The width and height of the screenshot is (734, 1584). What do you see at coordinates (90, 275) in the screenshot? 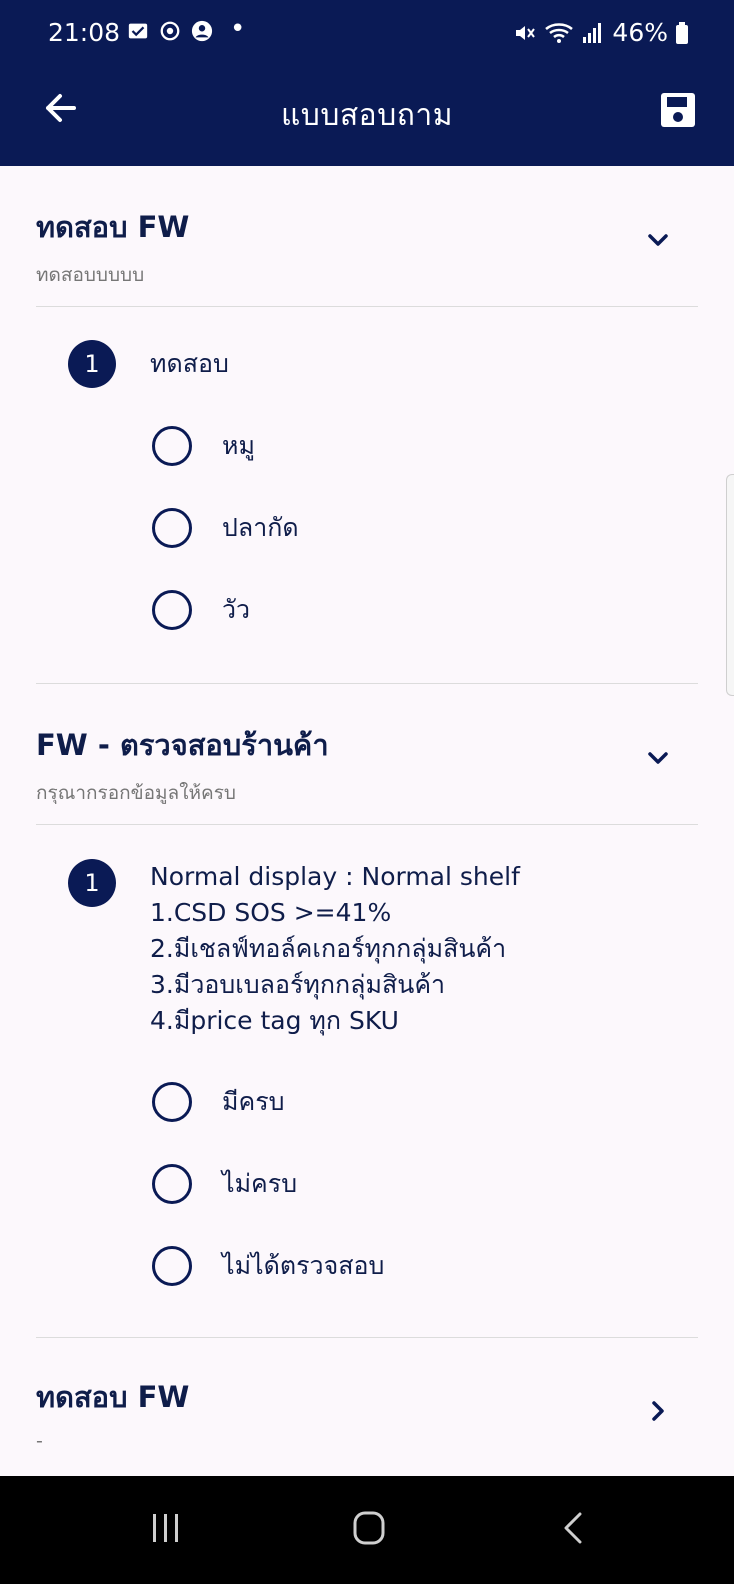
I see `section-subtitle: ทดสอบบบบบ` at bounding box center [90, 275].